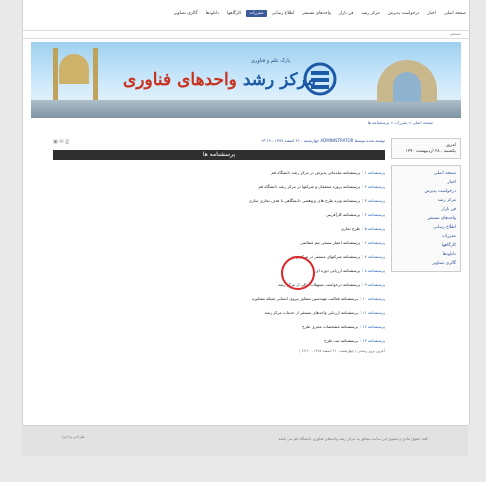  What do you see at coordinates (212, 13) in the screenshot?
I see `topnav-item: دانلودها` at bounding box center [212, 13].